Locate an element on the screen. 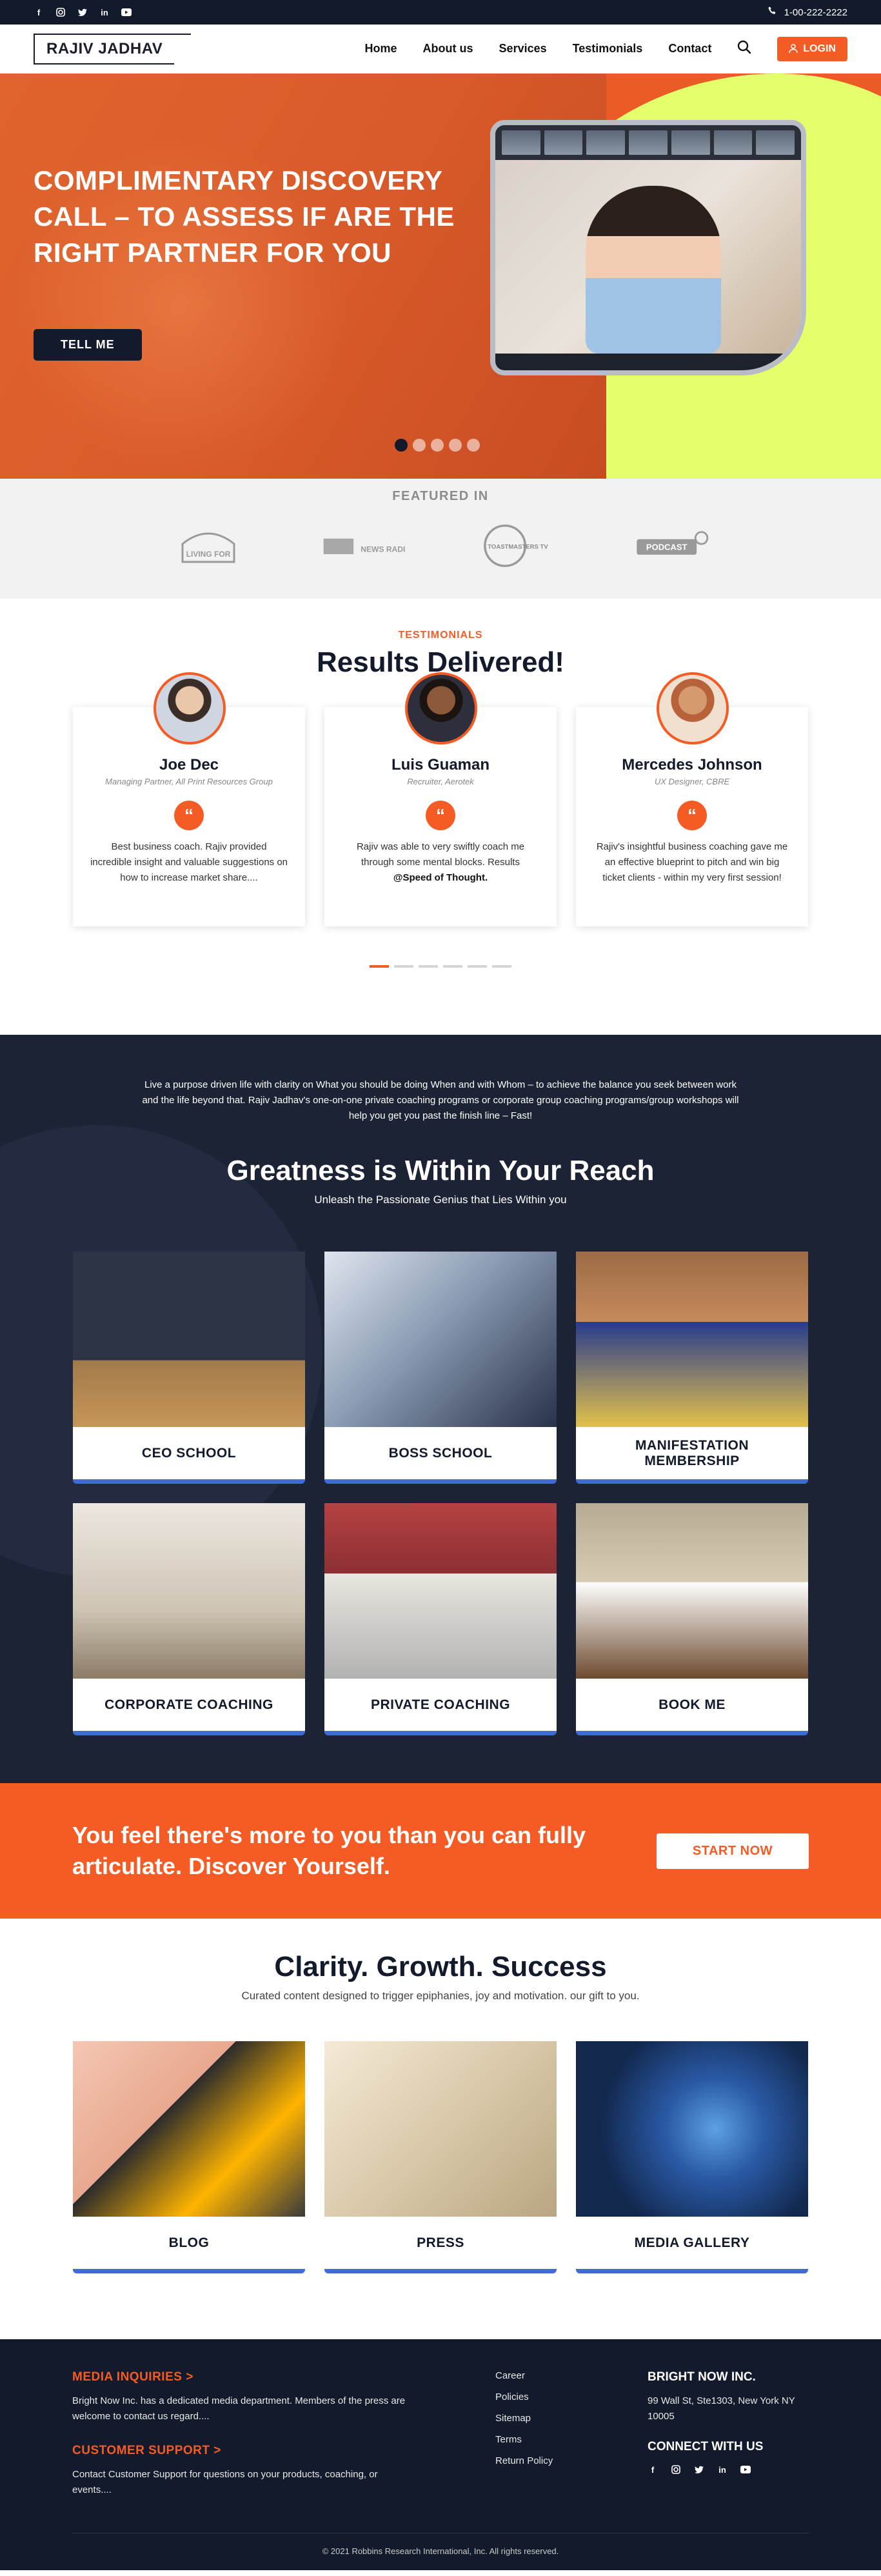 This screenshot has width=881, height=2576. footer-link-career: Career is located at coordinates (563, 2375).